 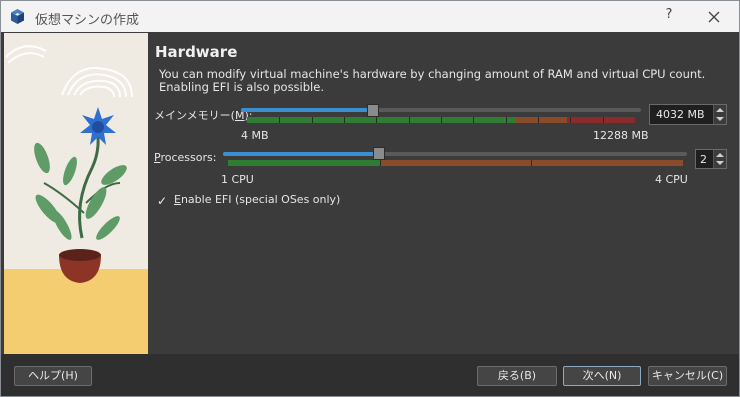 What do you see at coordinates (255, 135) in the screenshot?
I see `memory-min-label: 4 MB` at bounding box center [255, 135].